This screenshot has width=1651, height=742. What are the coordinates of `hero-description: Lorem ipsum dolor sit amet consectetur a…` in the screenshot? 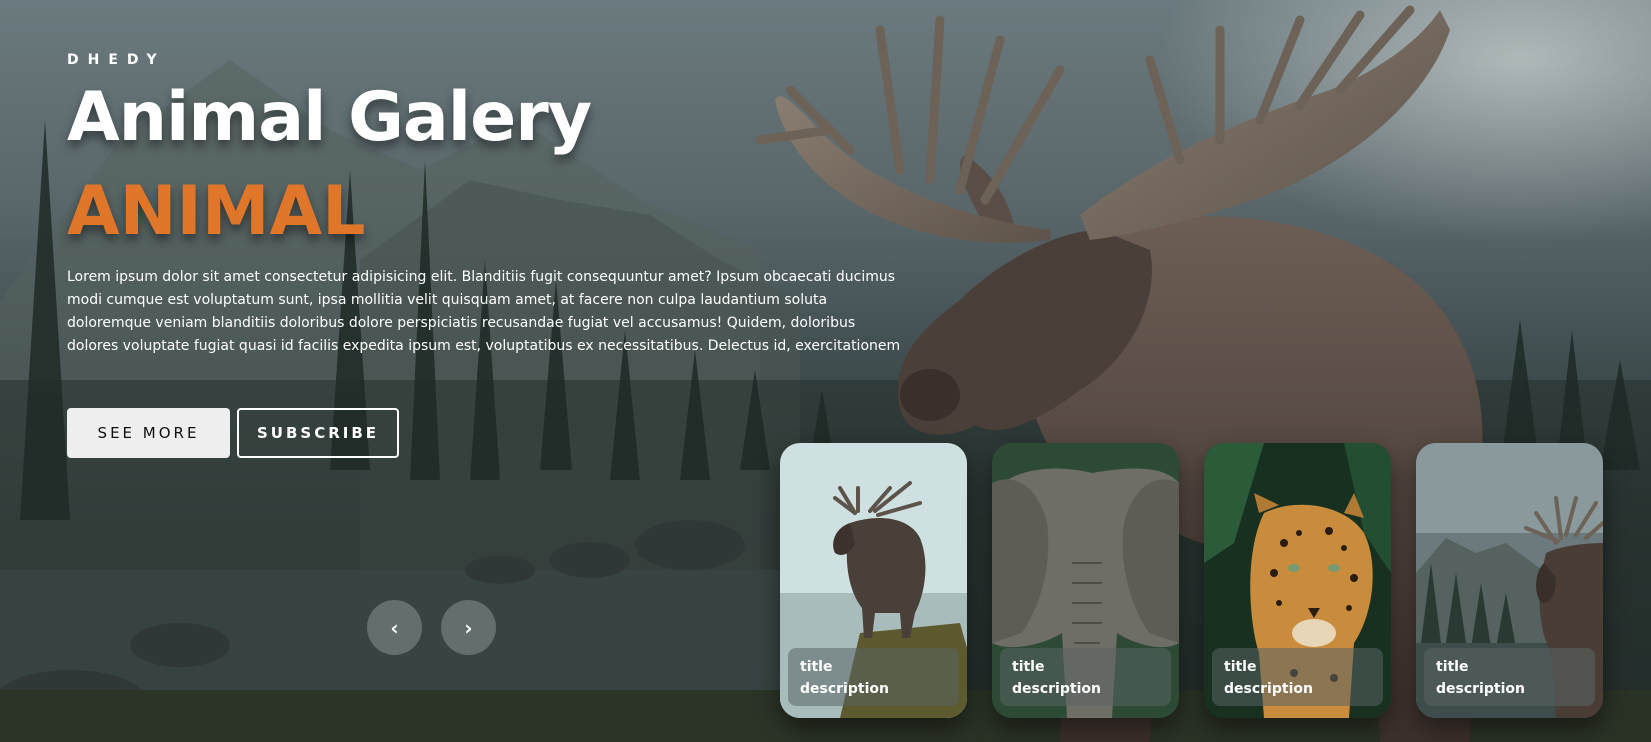 It's located at (484, 311).